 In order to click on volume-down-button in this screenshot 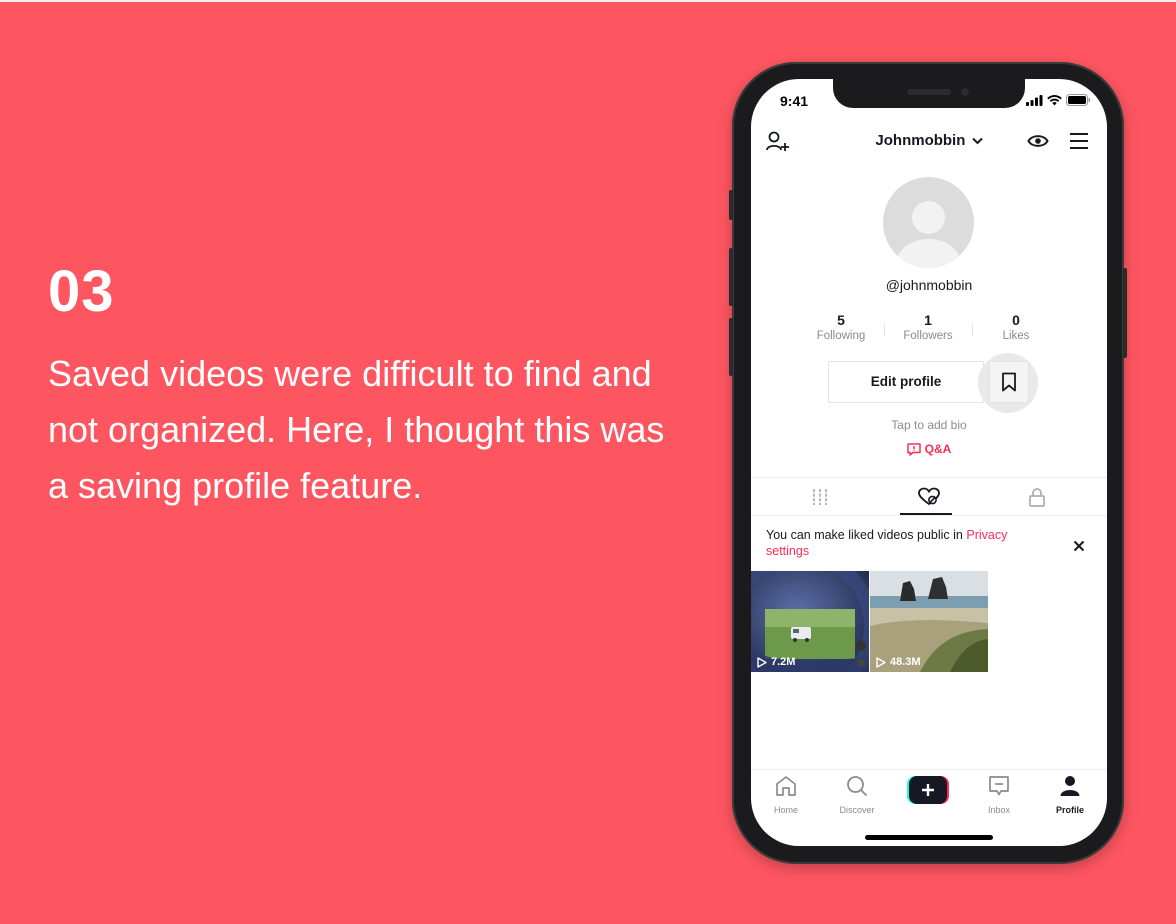, I will do `click(731, 347)`.